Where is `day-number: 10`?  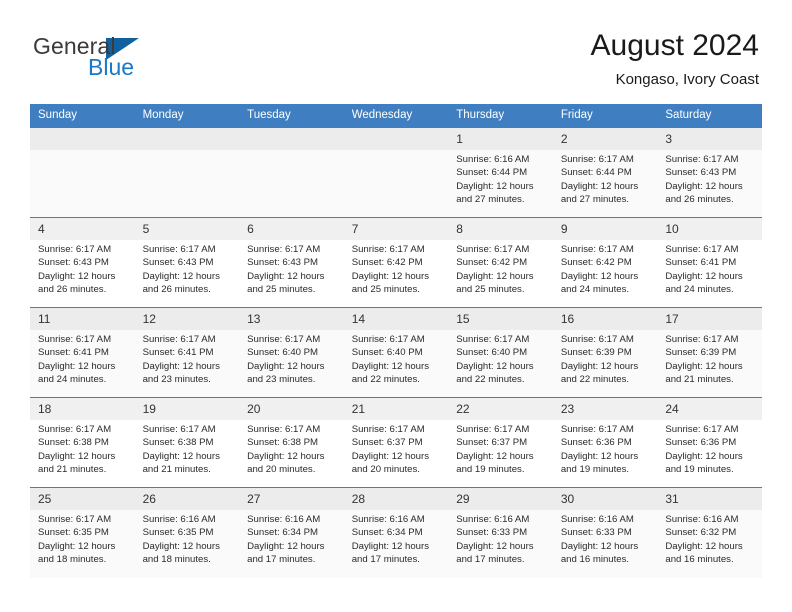
day-number: 10 is located at coordinates (709, 229).